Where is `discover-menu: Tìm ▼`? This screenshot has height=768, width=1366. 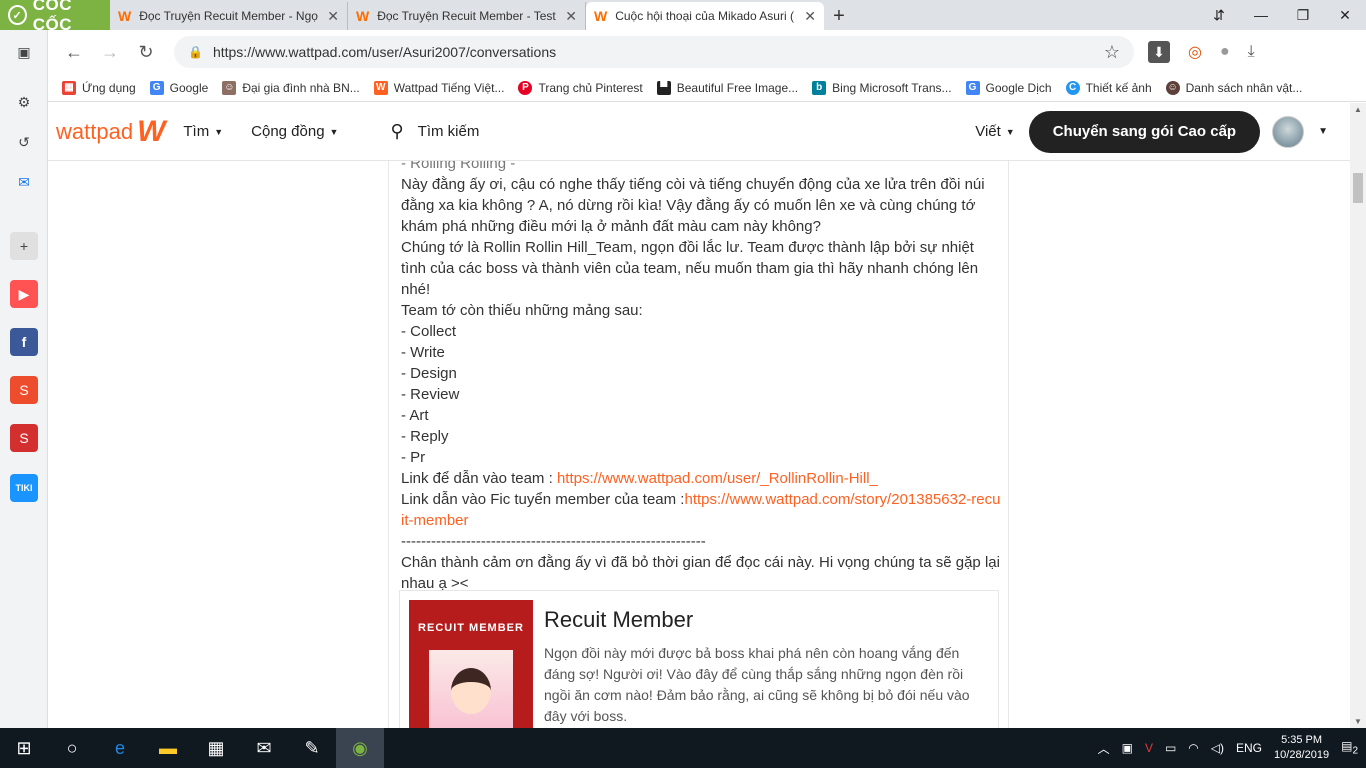 discover-menu: Tìm ▼ is located at coordinates (203, 131).